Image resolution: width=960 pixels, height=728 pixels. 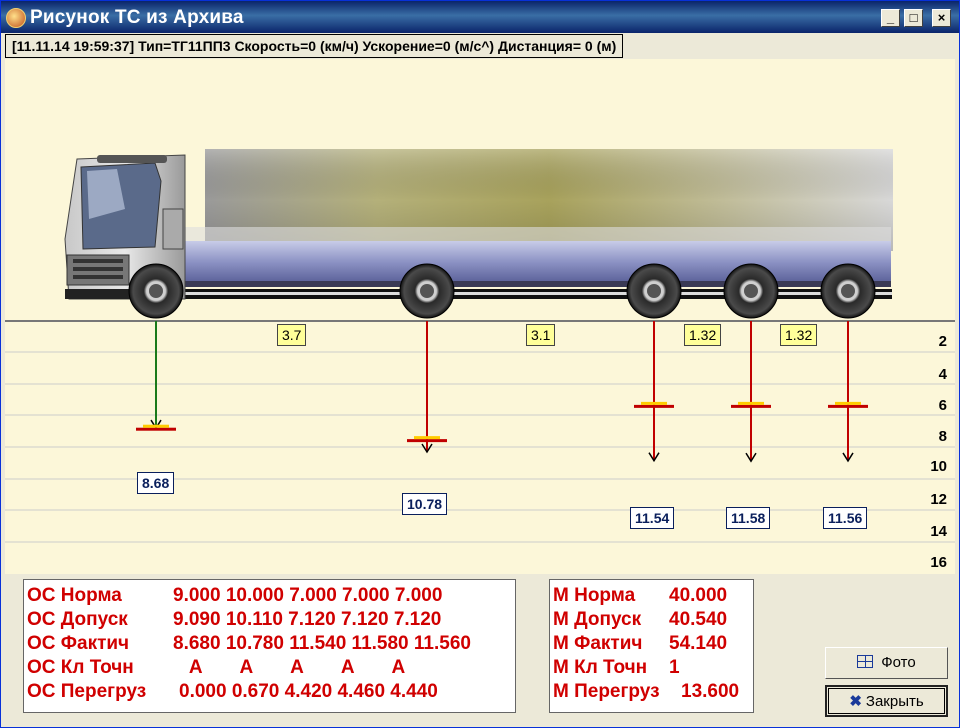 I want to click on title-bar: Рисунок ТС из Архива _ □ ×, so click(x=480, y=17).